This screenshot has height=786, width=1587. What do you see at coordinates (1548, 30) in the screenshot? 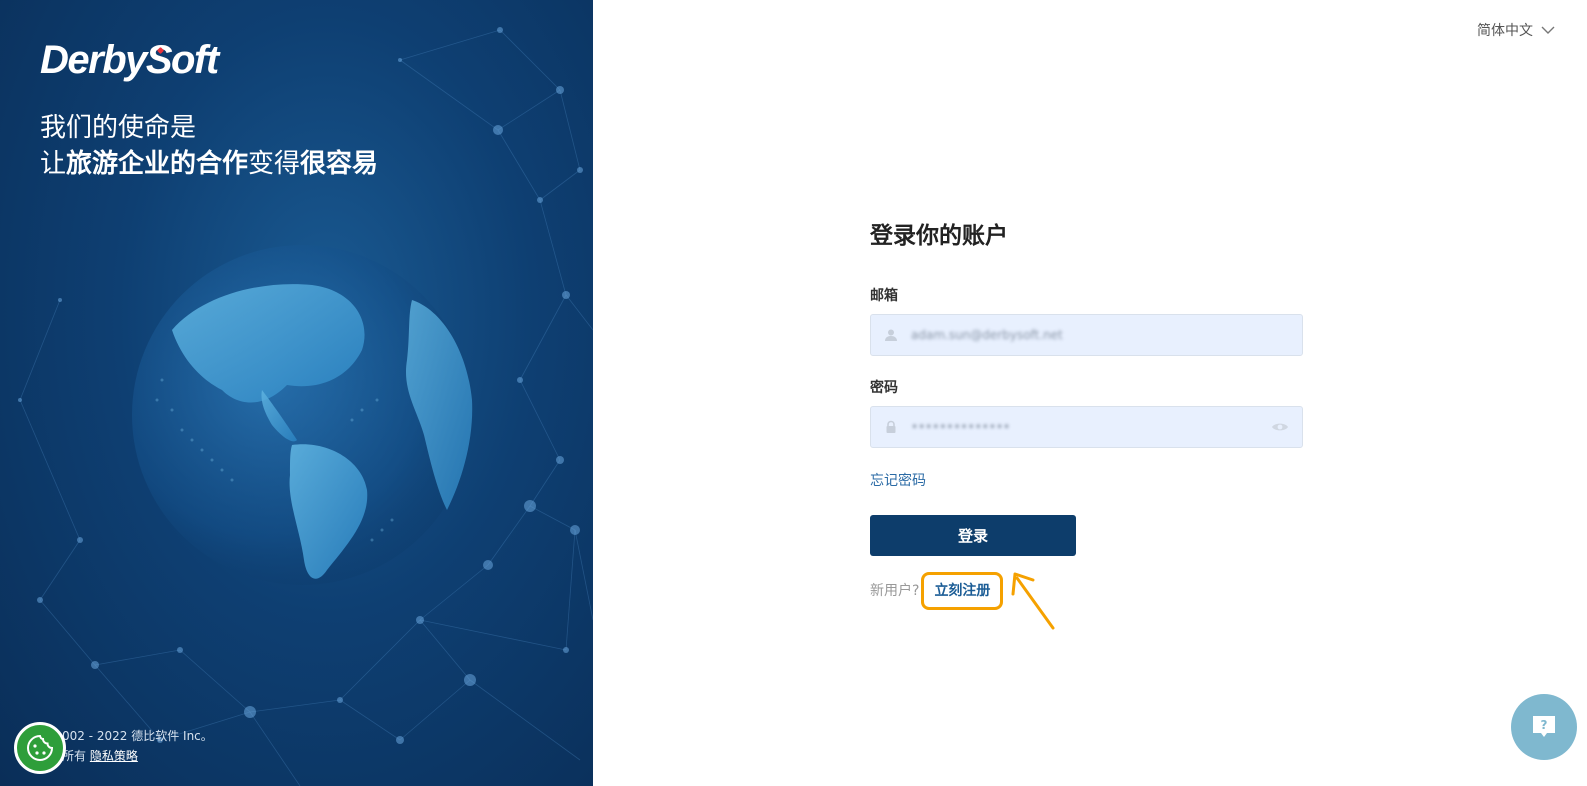
I see `chevron-down-icon` at bounding box center [1548, 30].